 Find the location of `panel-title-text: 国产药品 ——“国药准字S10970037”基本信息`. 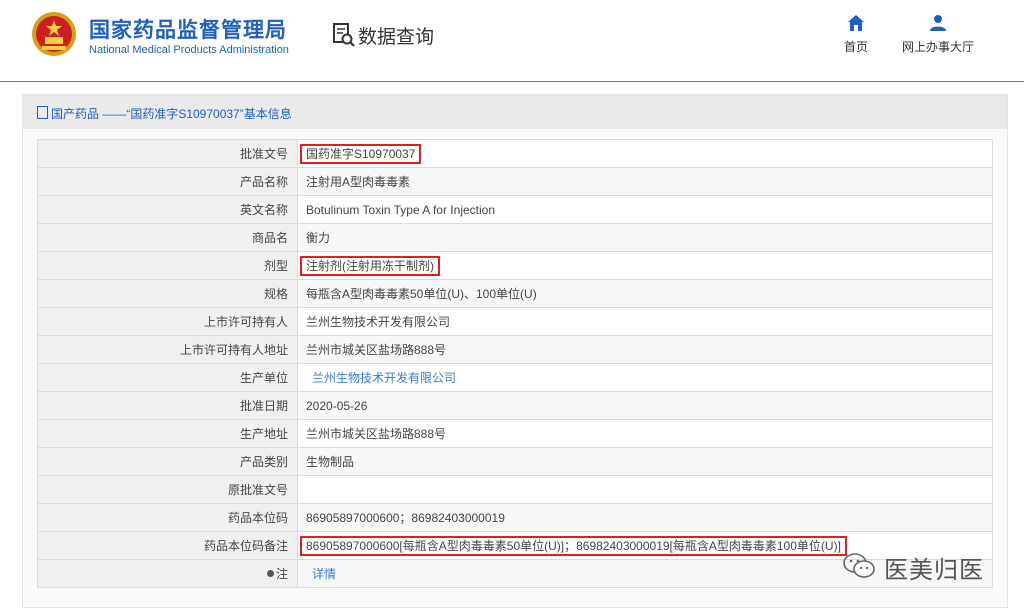

panel-title-text: 国产药品 ——“国药准字S10970037”基本信息 is located at coordinates (171, 114).